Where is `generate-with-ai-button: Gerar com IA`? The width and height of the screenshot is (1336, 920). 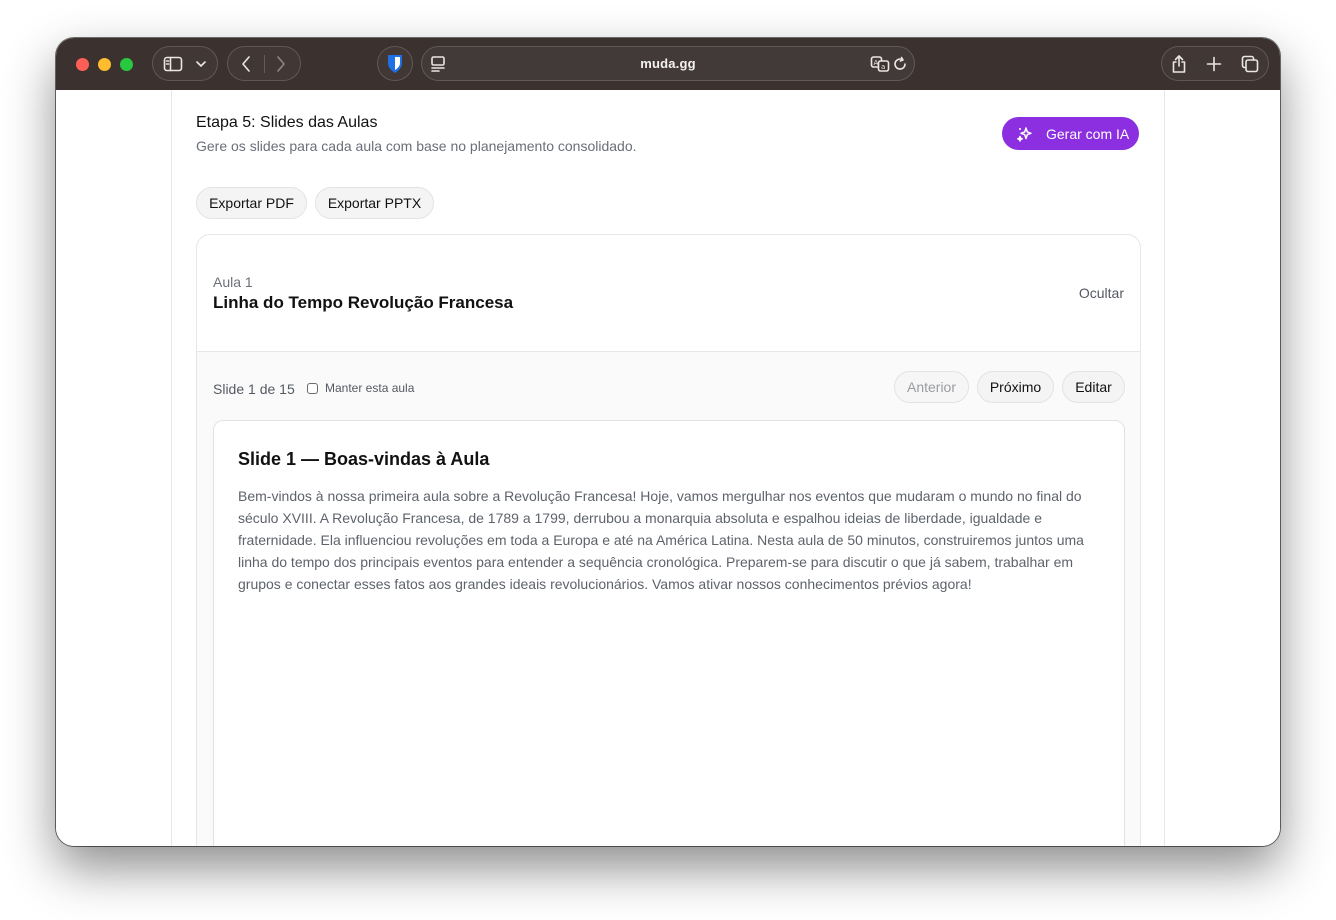
generate-with-ai-button: Gerar com IA is located at coordinates (1070, 133).